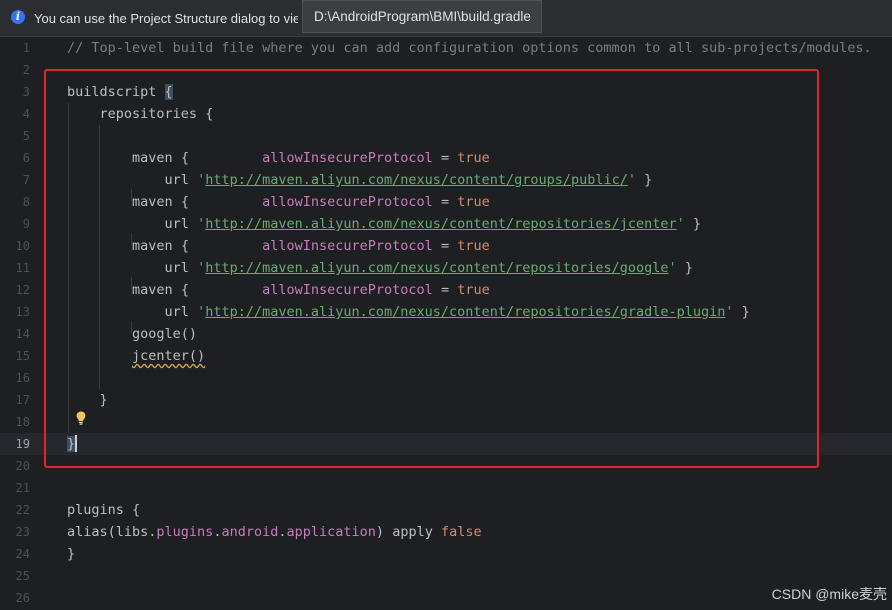  Describe the element at coordinates (15, 202) in the screenshot. I see `line-number: 8` at that location.